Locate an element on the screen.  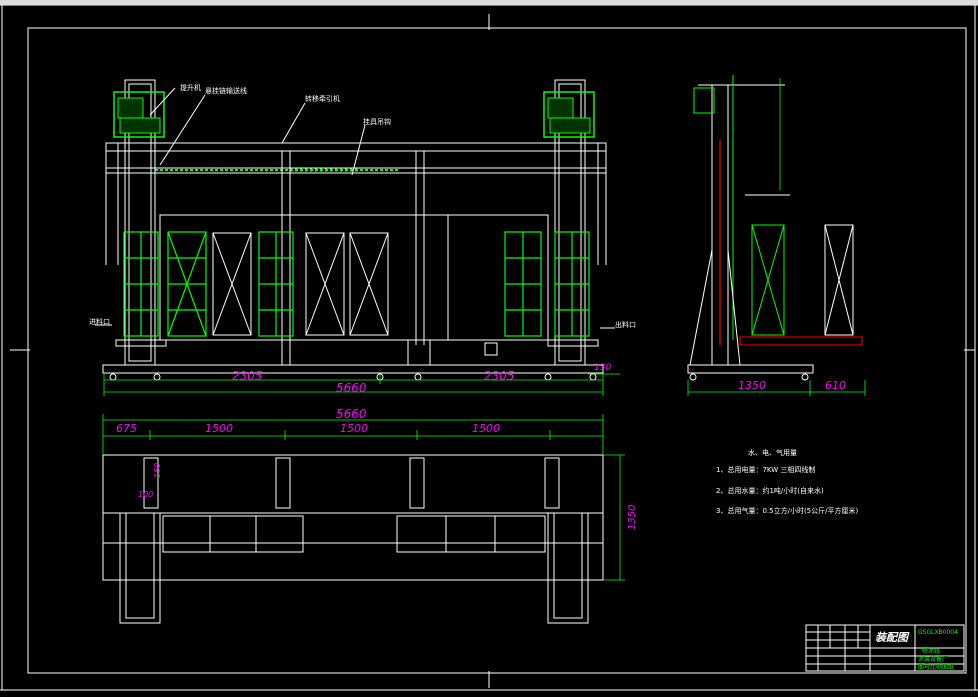
note-1: 1、总用电量：7KW 三相四线制 is located at coordinates (765, 469).